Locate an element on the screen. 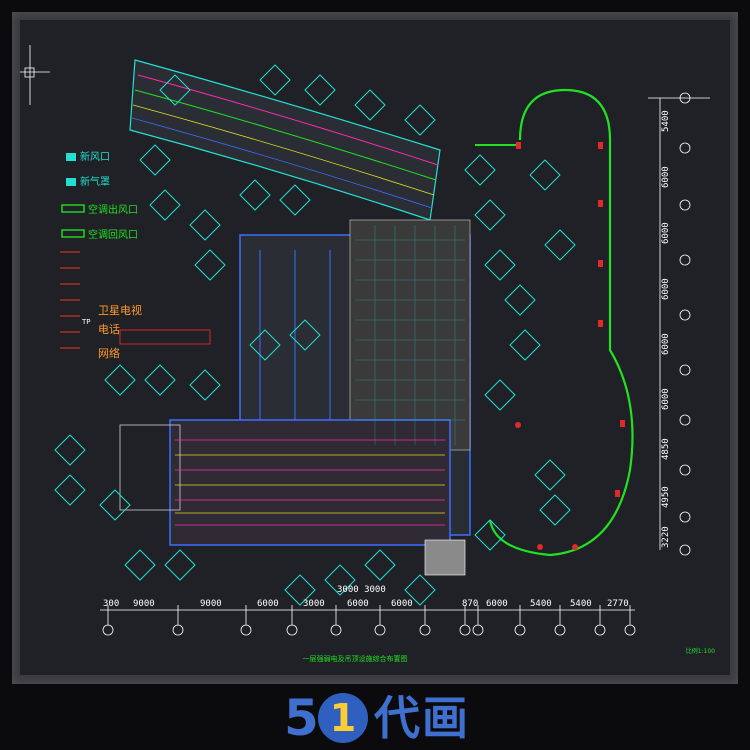 Image resolution: width=750 pixels, height=750 pixels. ucs-crosshair is located at coordinates (35, 75).